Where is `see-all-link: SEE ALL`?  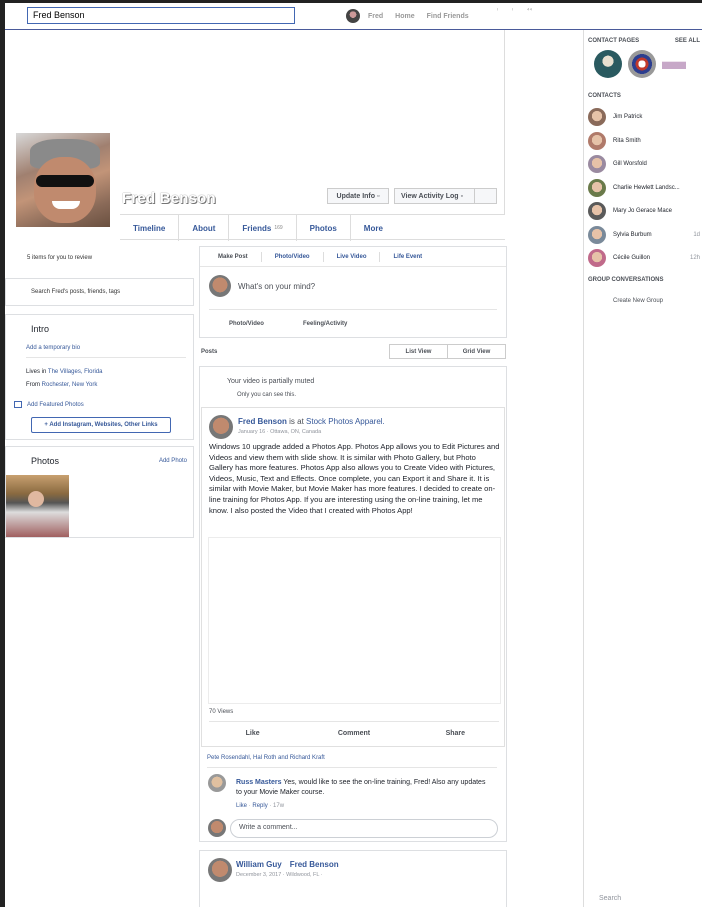
see-all-link: SEE ALL is located at coordinates (687, 41).